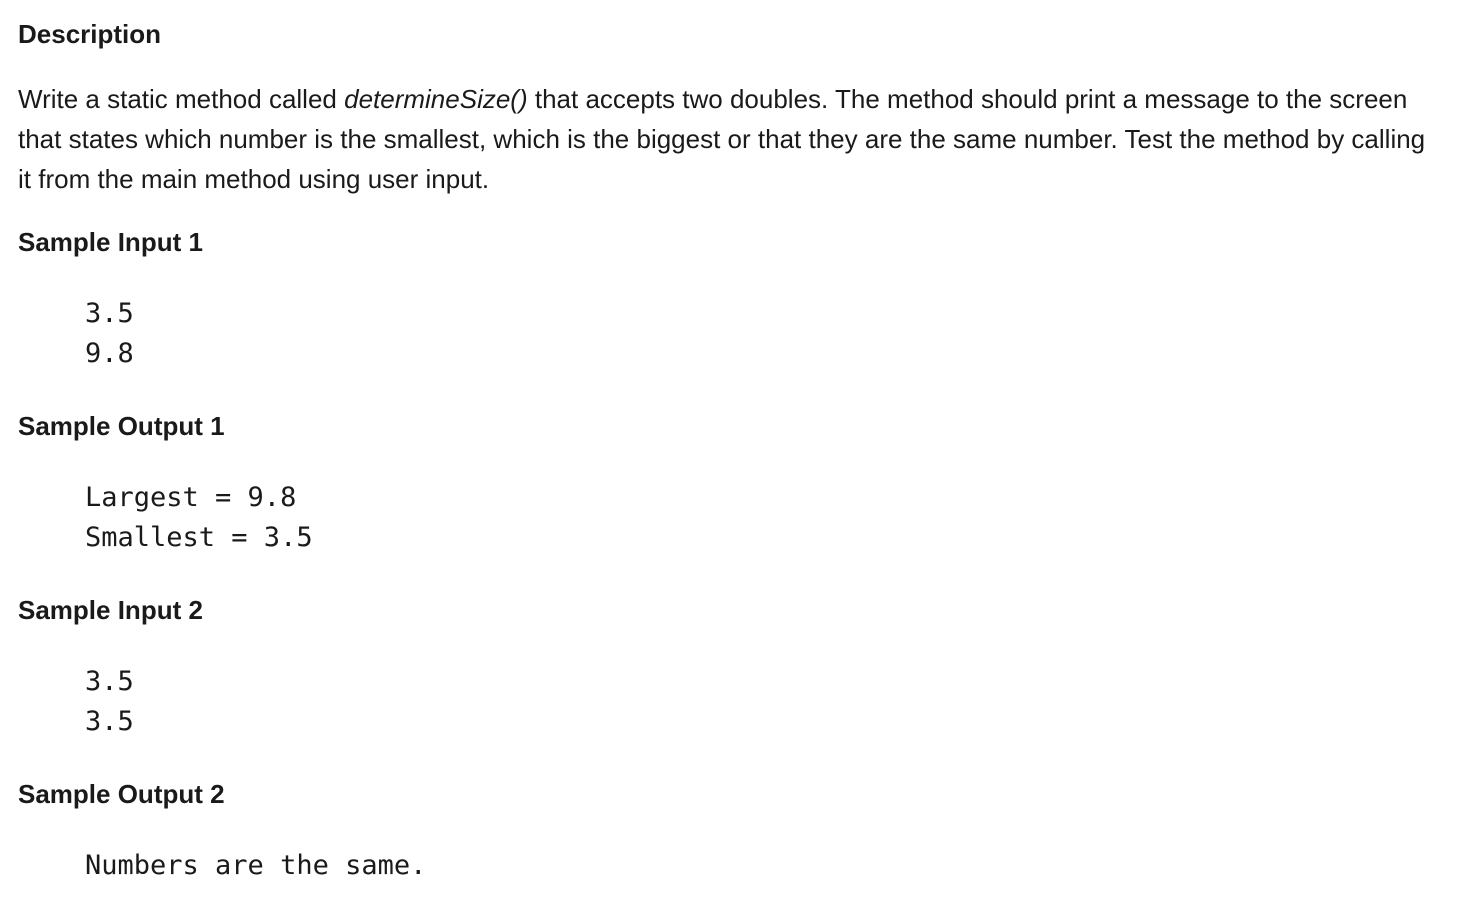 Image resolution: width=1462 pixels, height=917 pixels. I want to click on code-line: Largest = 9.8, so click(191, 497).